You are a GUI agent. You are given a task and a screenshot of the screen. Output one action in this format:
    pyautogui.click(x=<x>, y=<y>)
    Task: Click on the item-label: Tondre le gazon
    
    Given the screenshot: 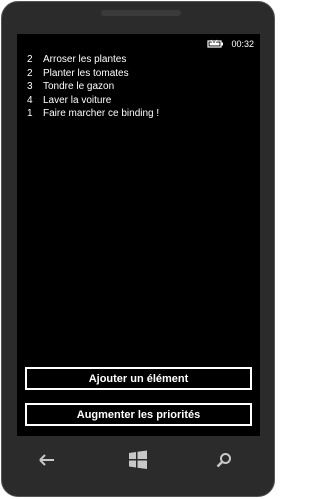 What is the action you would take?
    pyautogui.click(x=79, y=86)
    